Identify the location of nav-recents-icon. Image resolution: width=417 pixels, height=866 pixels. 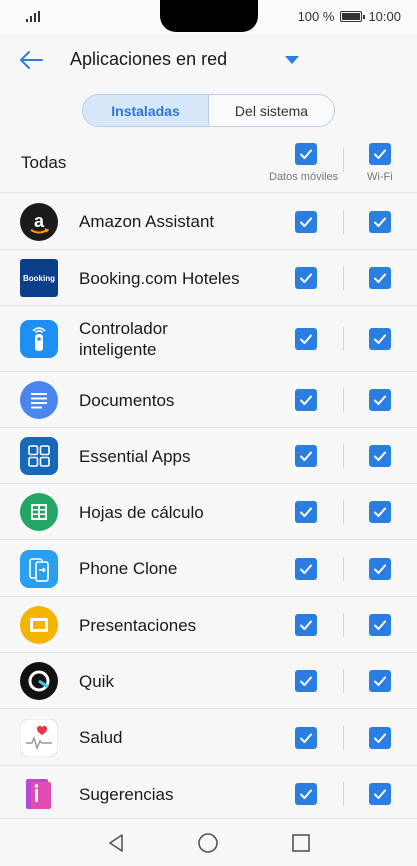
(301, 843).